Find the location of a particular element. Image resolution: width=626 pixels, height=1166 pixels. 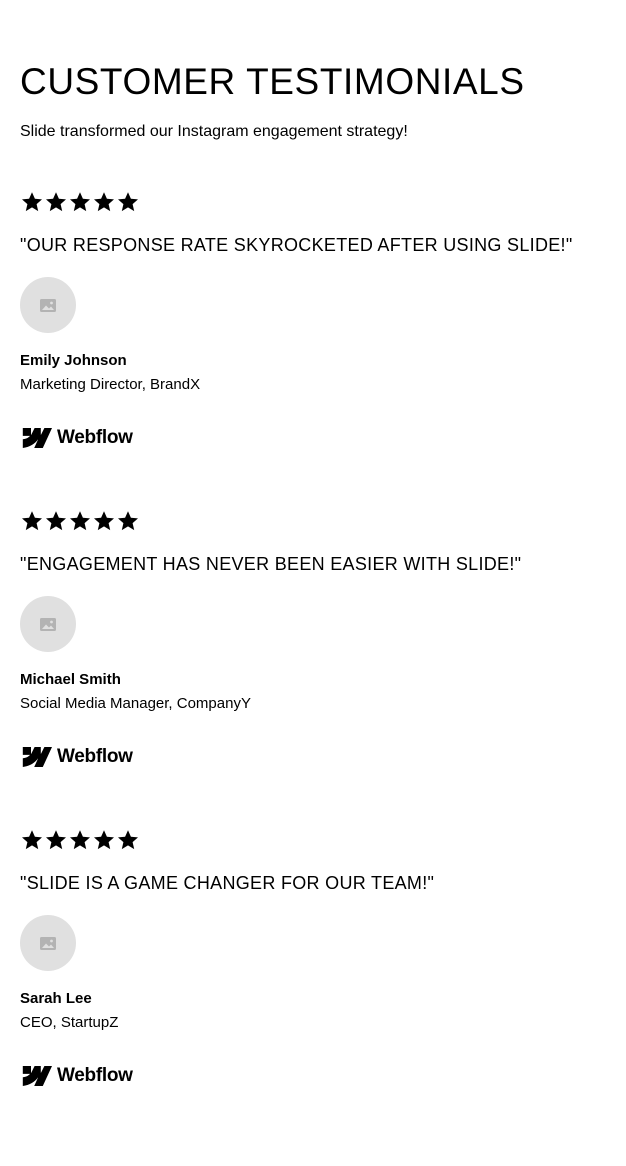

author-role: CEO, StartupZ is located at coordinates (69, 1022).